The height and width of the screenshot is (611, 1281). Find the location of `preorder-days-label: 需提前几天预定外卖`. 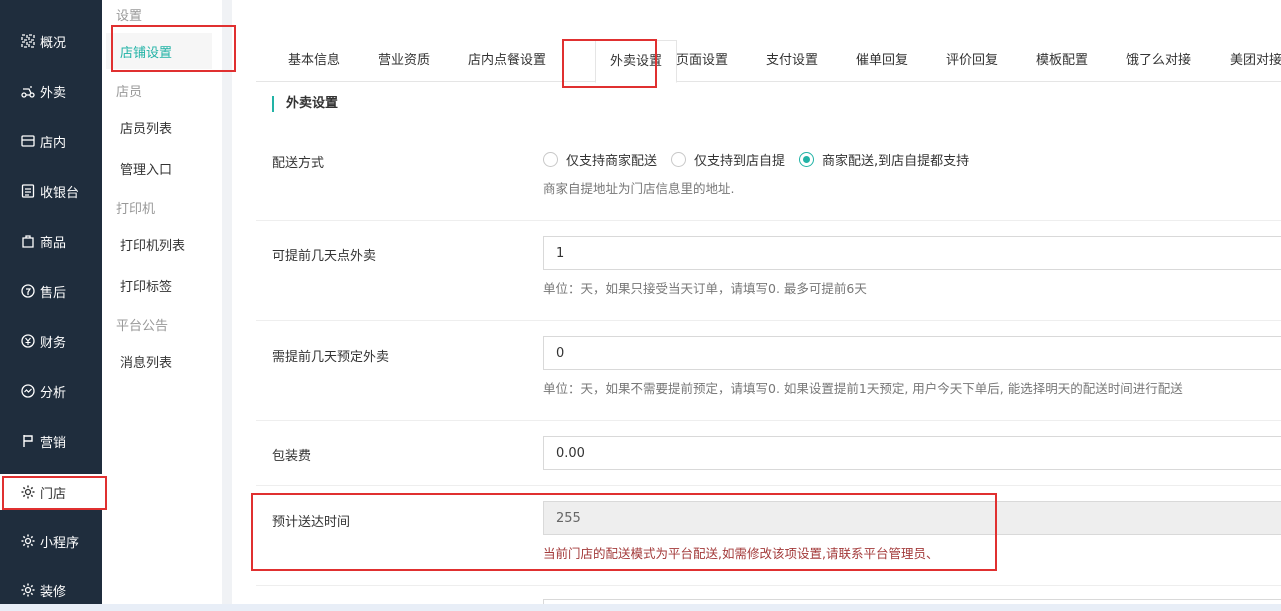

preorder-days-label: 需提前几天预定外卖 is located at coordinates (331, 357).